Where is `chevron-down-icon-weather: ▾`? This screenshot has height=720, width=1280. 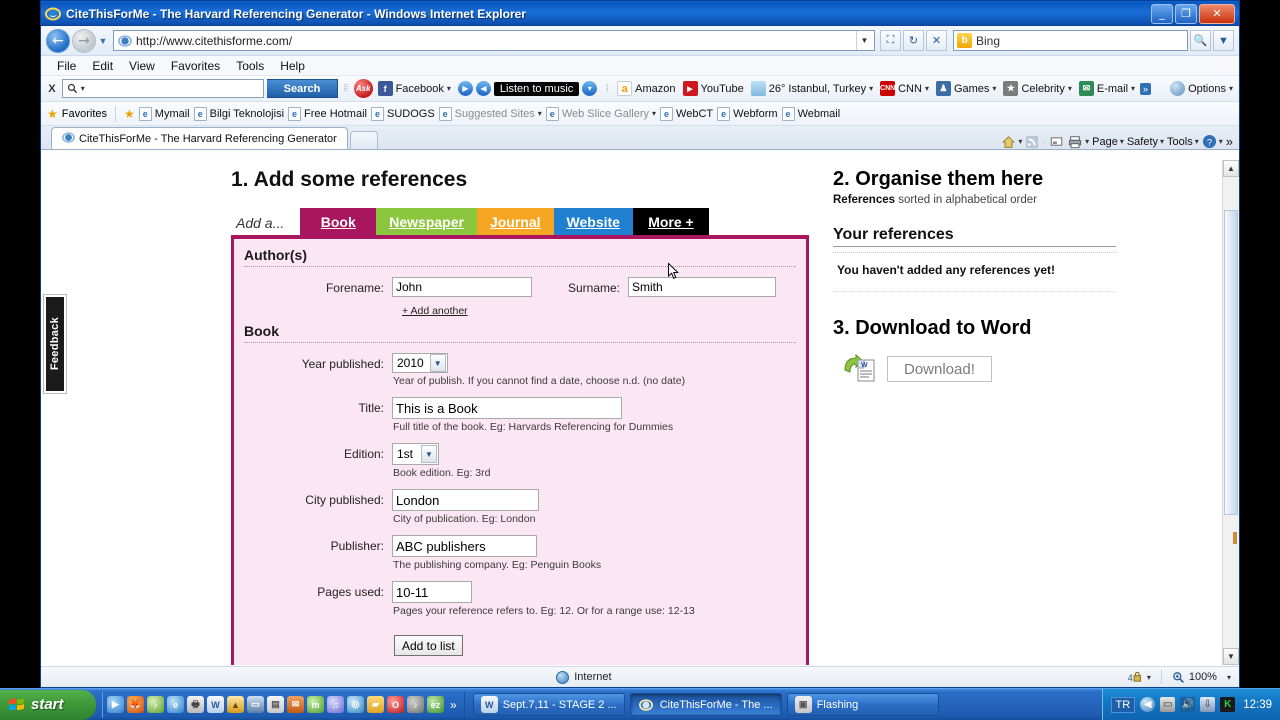 chevron-down-icon-weather: ▾ is located at coordinates (871, 88).